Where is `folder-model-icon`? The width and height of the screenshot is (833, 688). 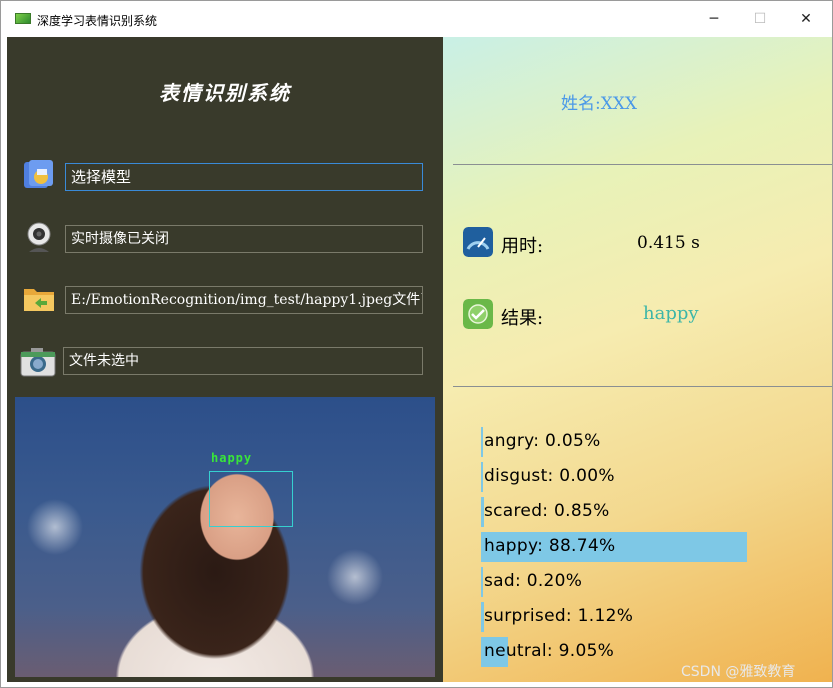 folder-model-icon is located at coordinates (39, 175).